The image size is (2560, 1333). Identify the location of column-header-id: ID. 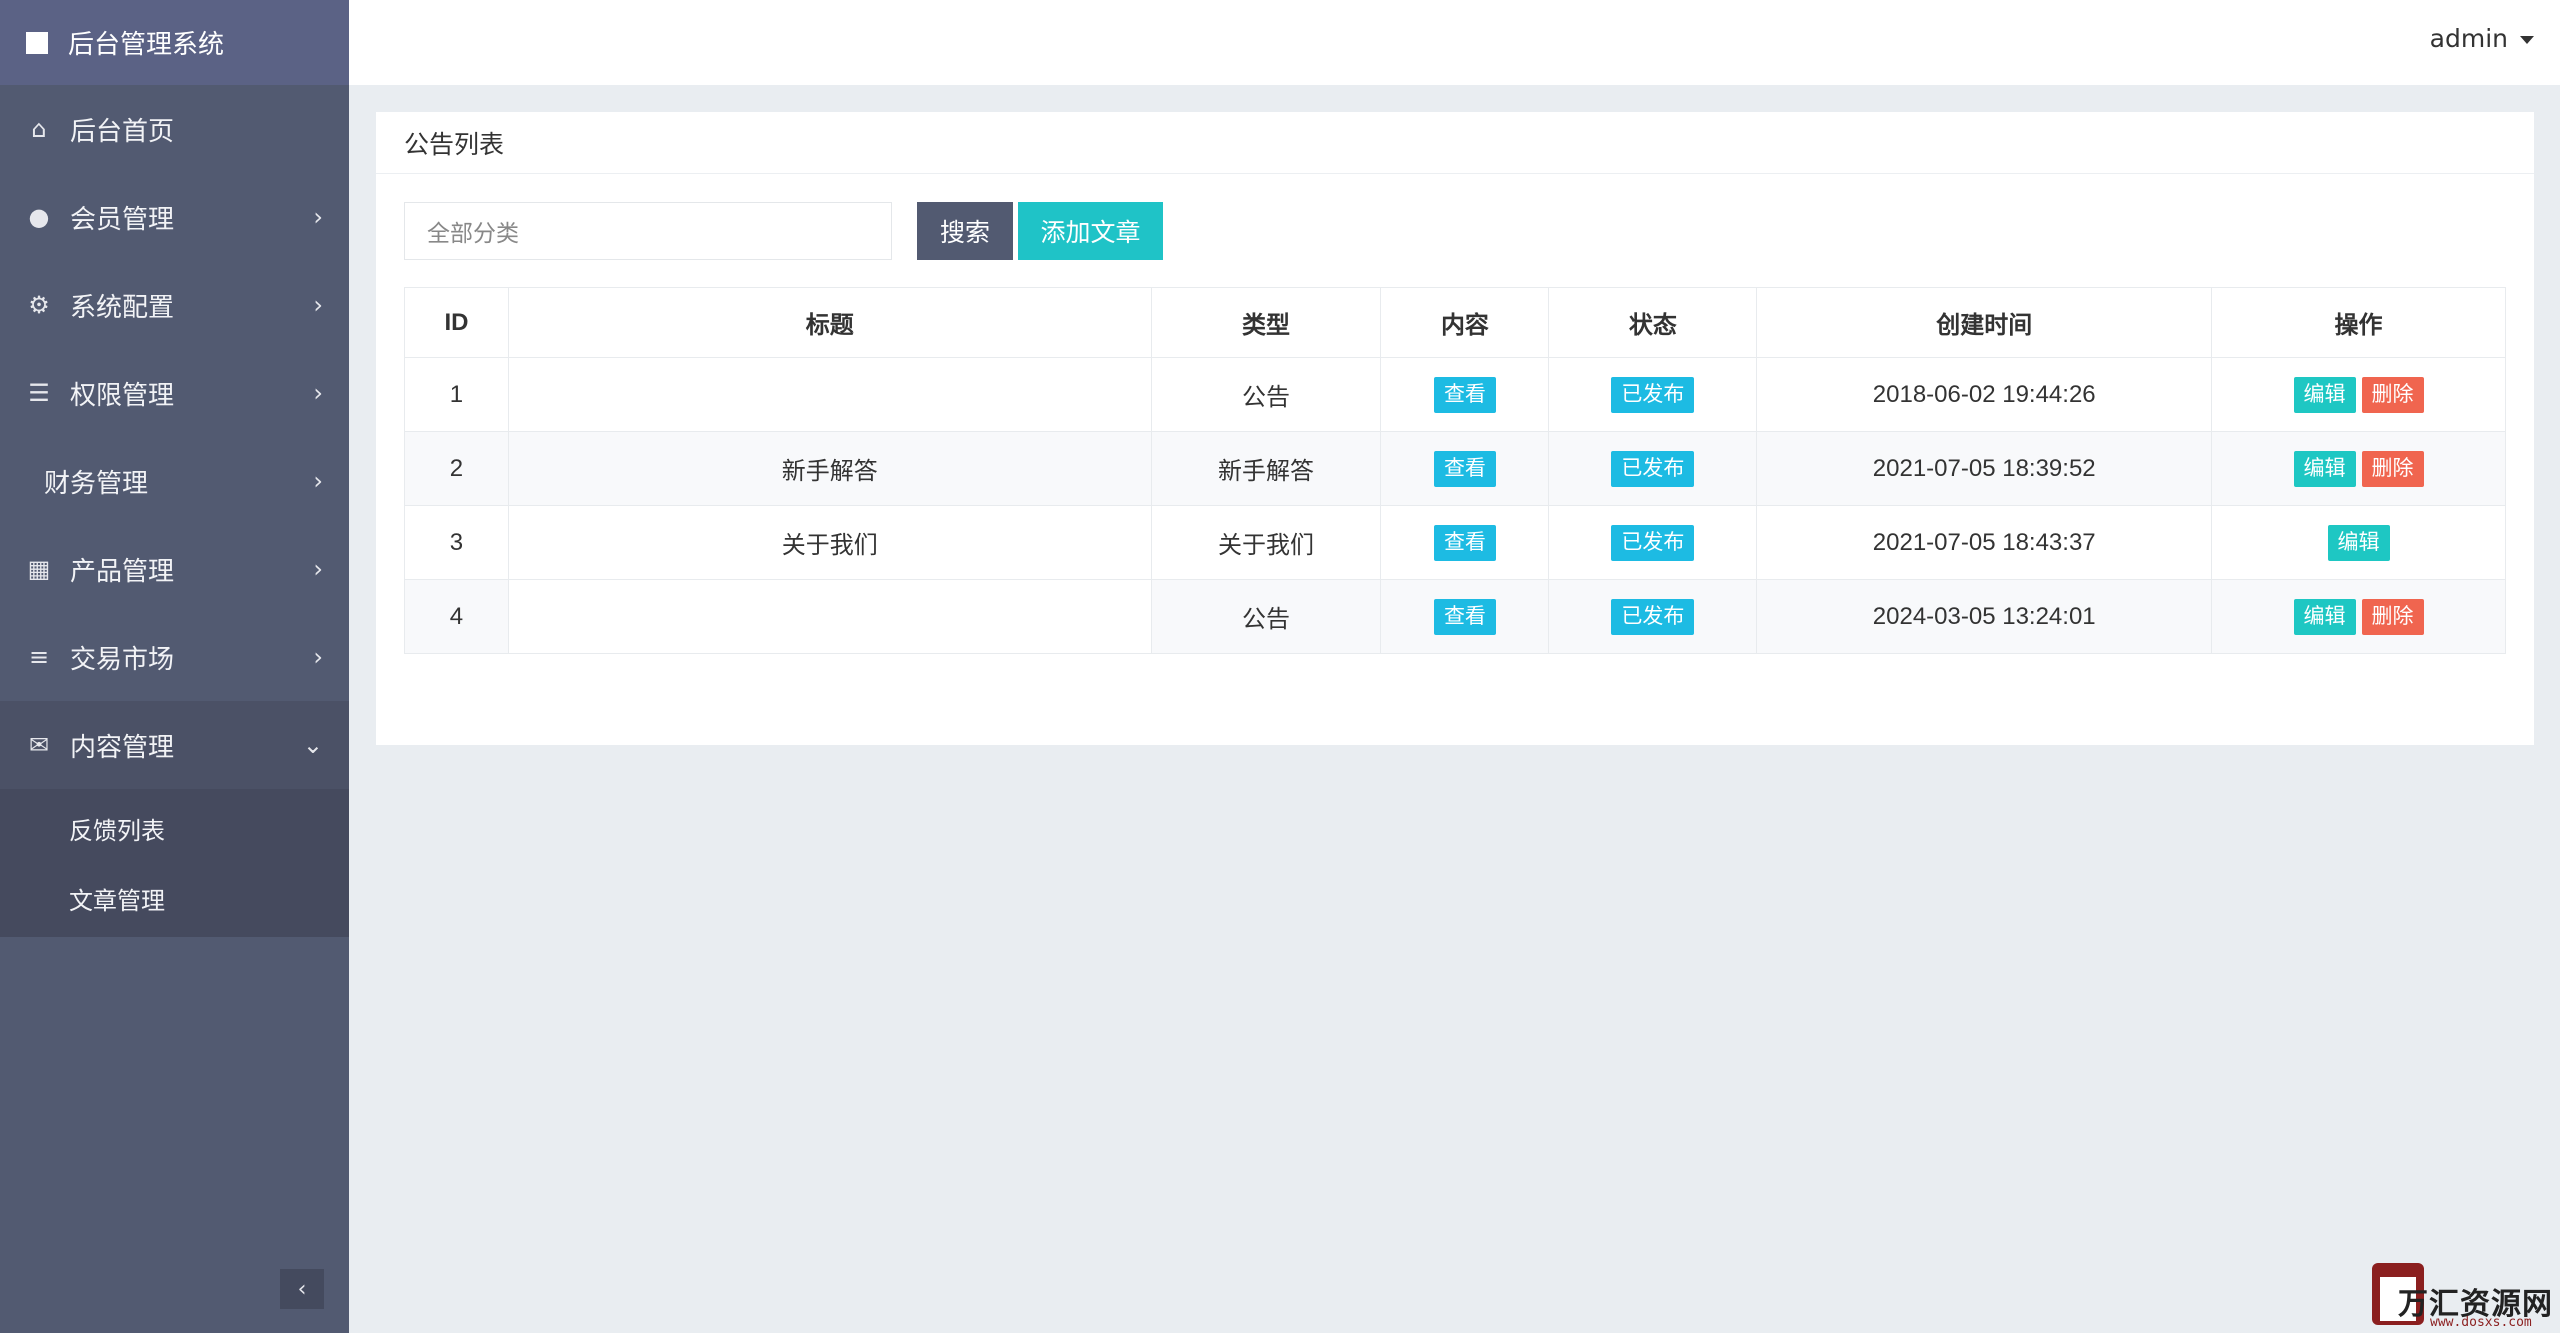
(456, 322).